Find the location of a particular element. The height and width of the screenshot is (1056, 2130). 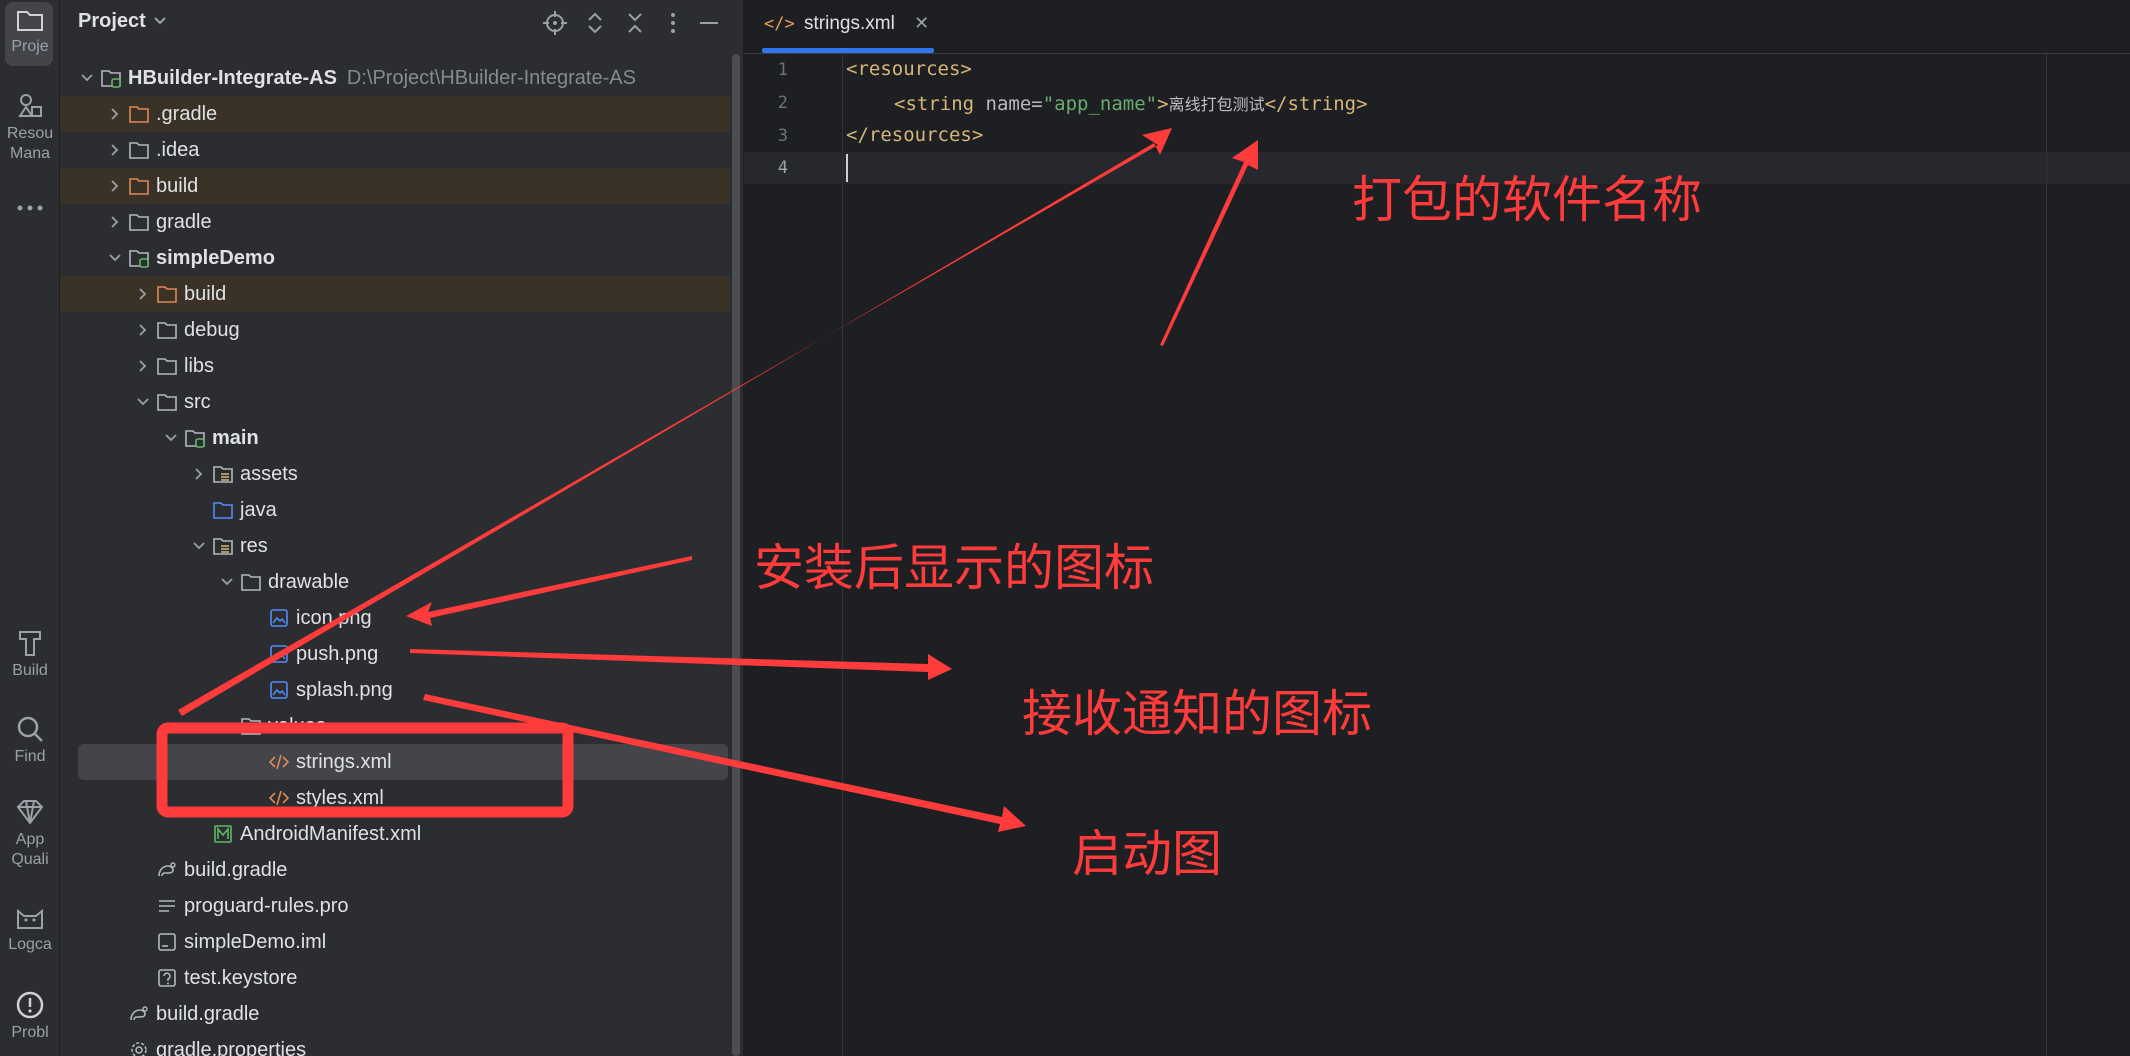

more-tools-button is located at coordinates (30, 209).